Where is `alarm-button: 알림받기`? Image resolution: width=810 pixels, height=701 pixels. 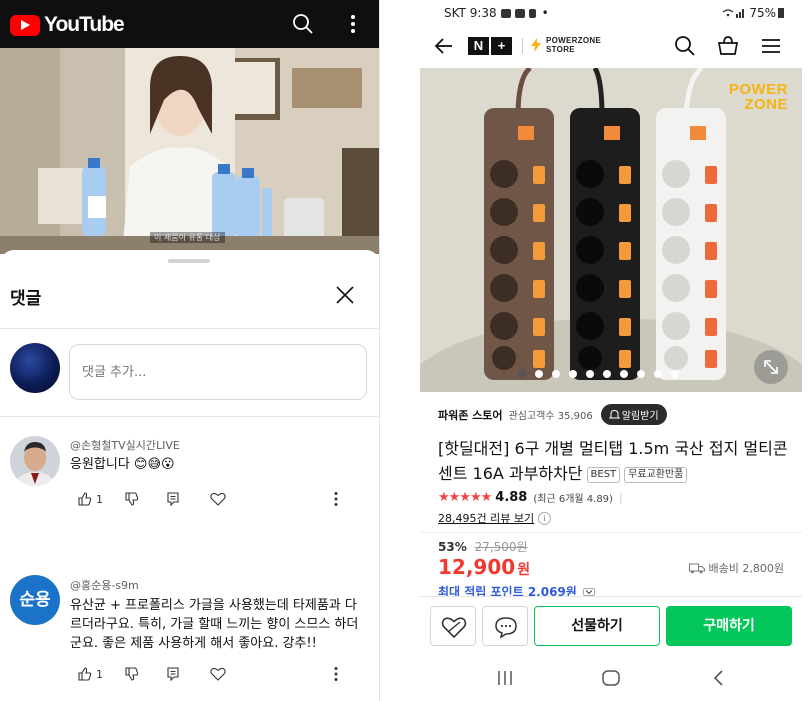 alarm-button: 알림받기 is located at coordinates (633, 414).